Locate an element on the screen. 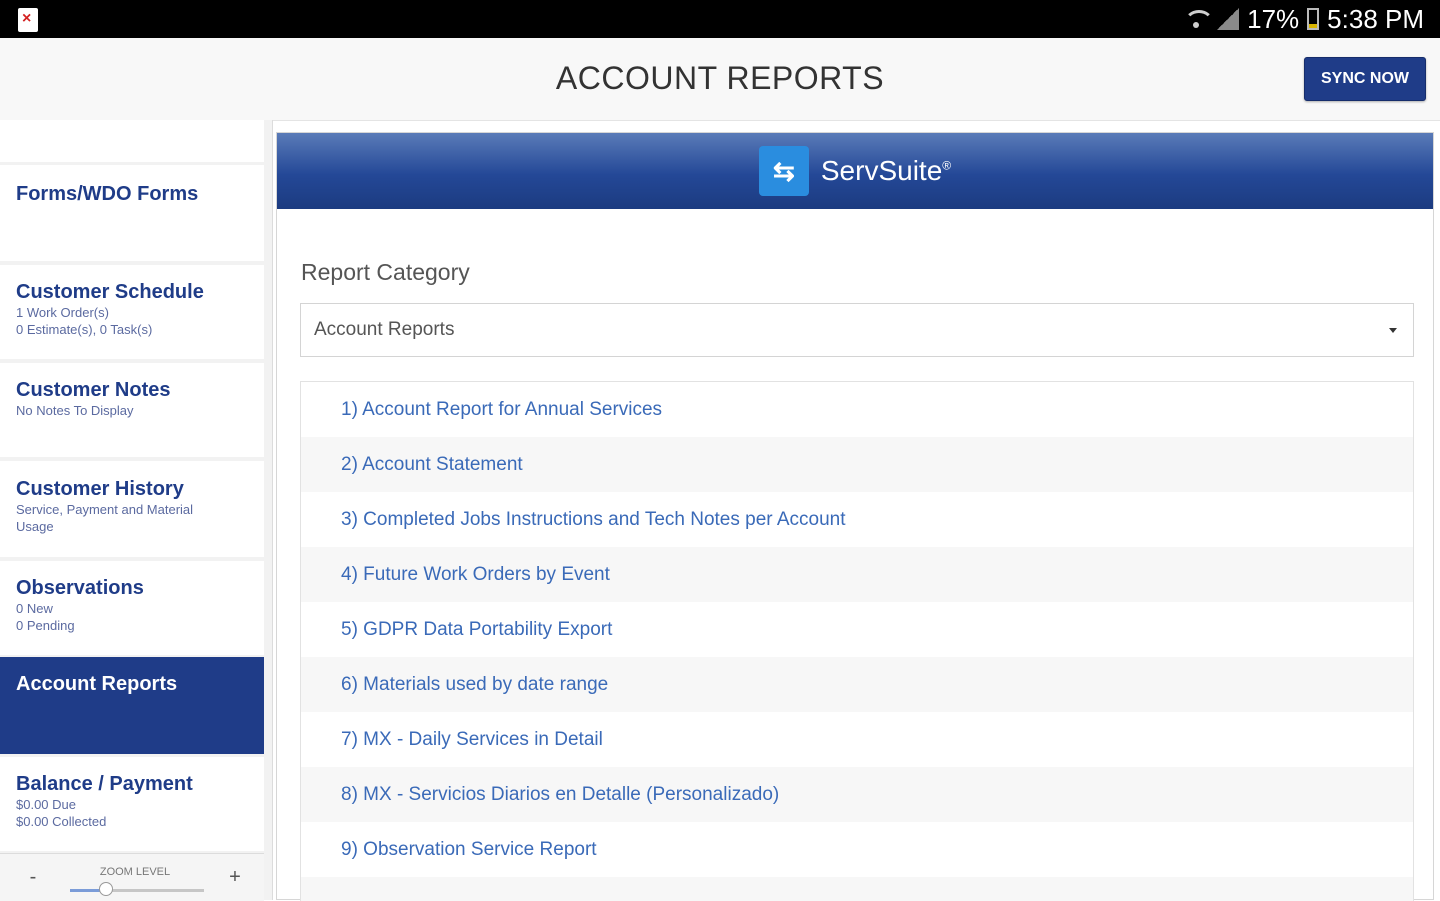 The image size is (1440, 901). report-item: 5) GDPR Data Portability Export is located at coordinates (857, 629).